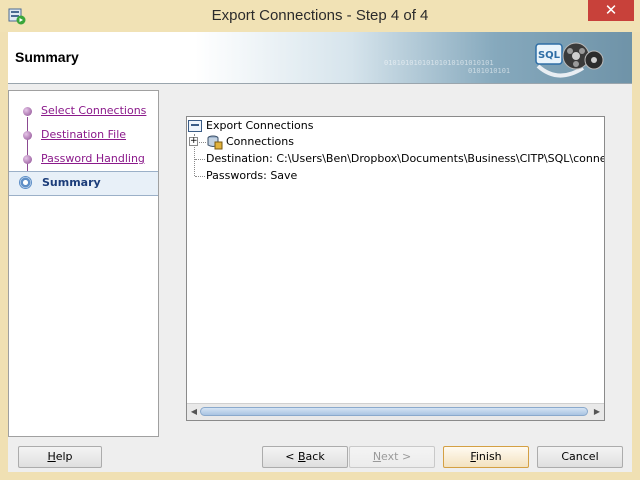 The height and width of the screenshot is (480, 640). I want to click on scroll-left-icon: ◀, so click(194, 412).